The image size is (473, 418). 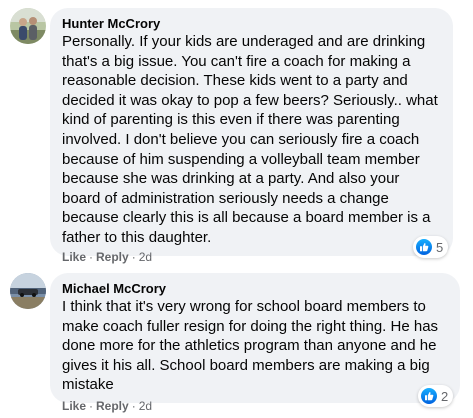 I want to click on reaction-count: 2, so click(x=445, y=396).